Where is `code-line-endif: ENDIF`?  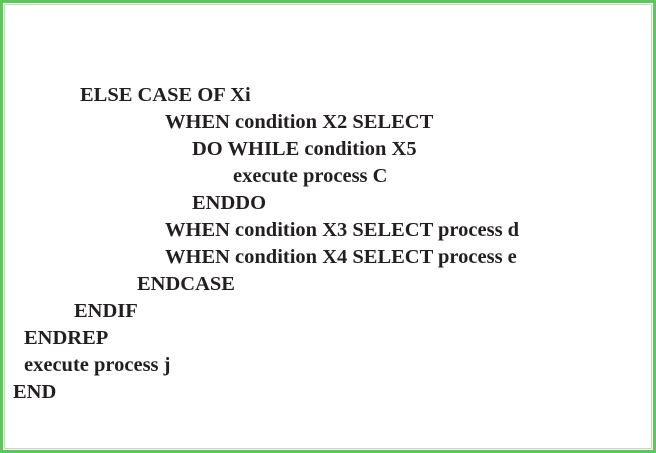
code-line-endif: ENDIF is located at coordinates (106, 311).